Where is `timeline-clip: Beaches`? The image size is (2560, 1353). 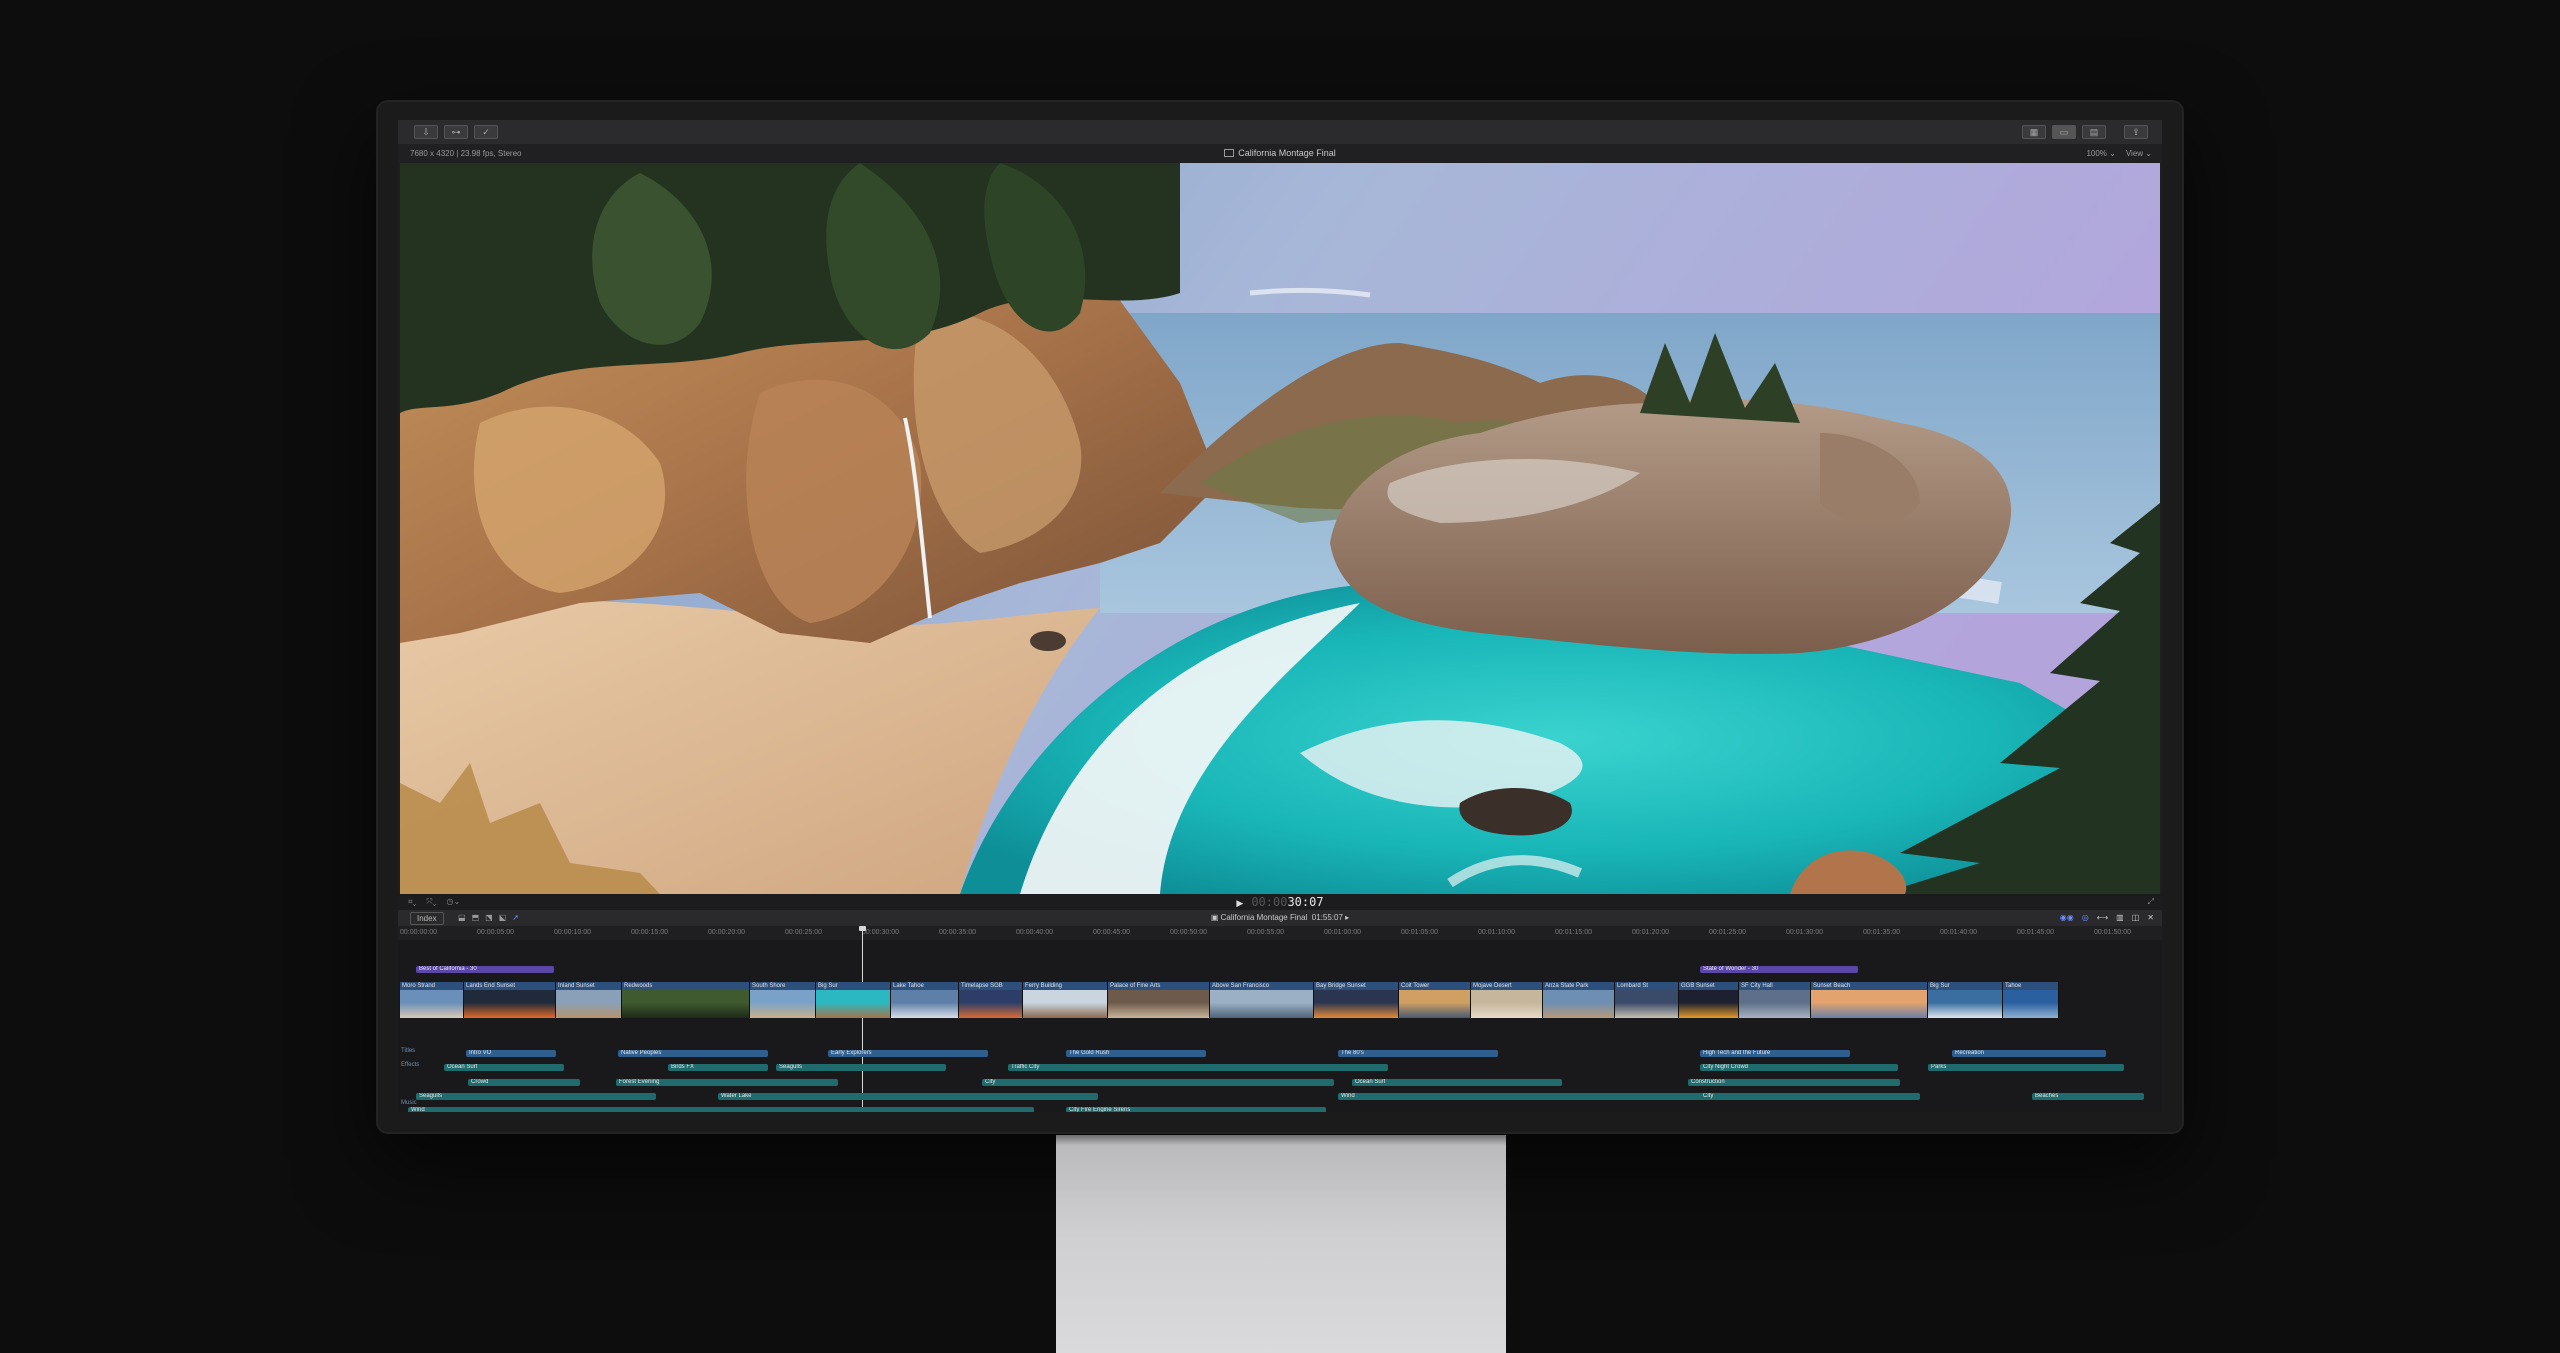
timeline-clip: Beaches is located at coordinates (2088, 1096).